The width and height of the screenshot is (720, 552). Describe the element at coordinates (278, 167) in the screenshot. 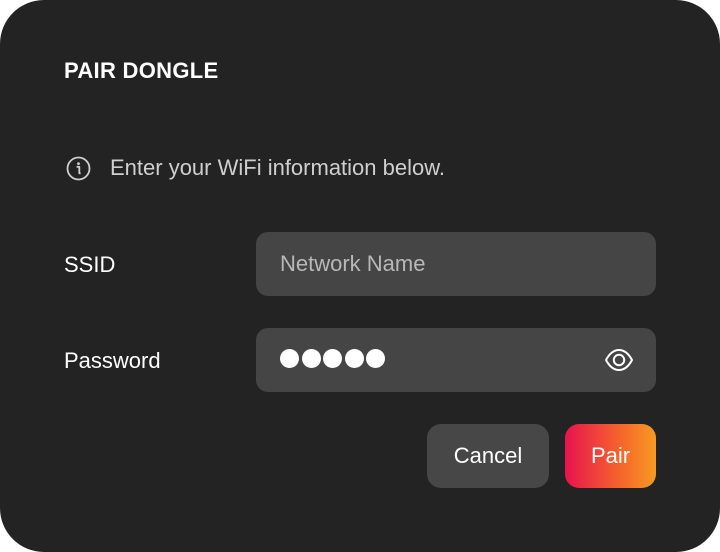

I see `info-text: Enter your WiFi information below.` at that location.